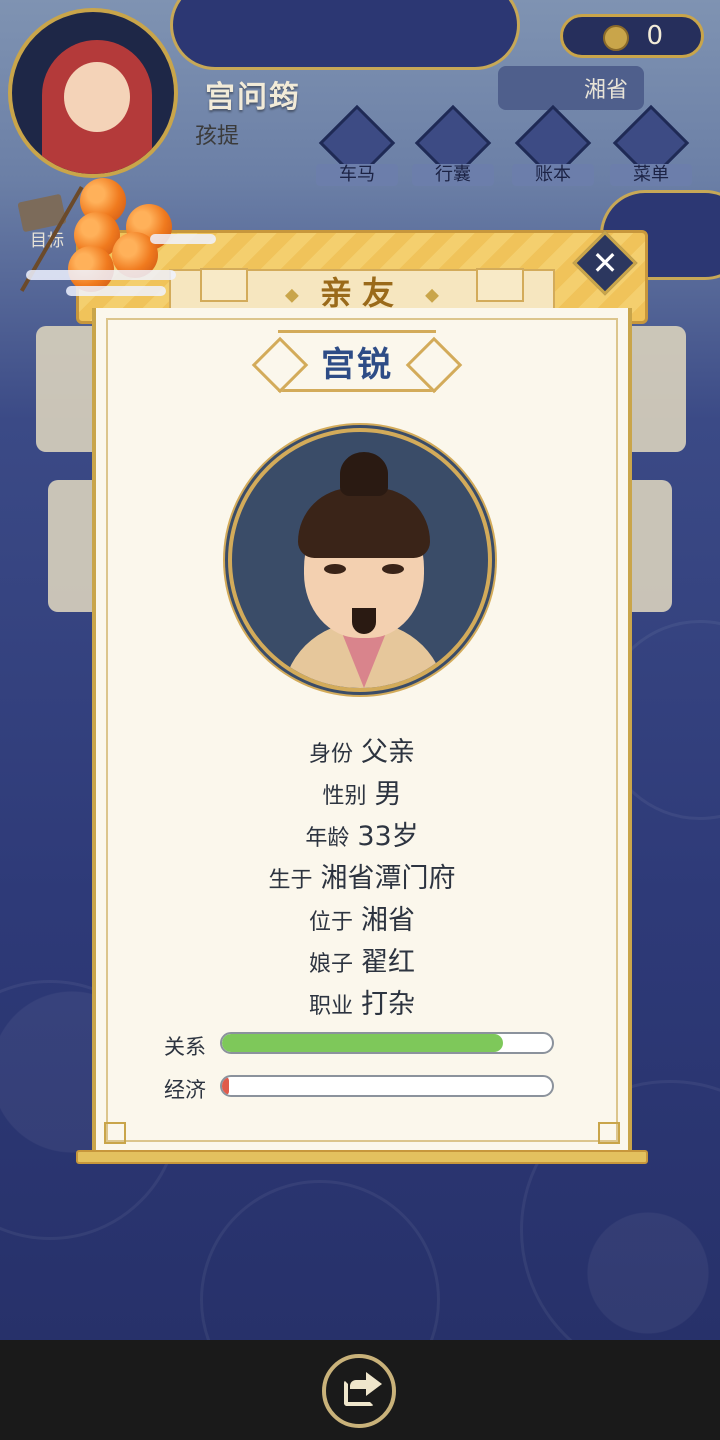 Image resolution: width=720 pixels, height=1440 pixels. I want to click on info-label: 职业, so click(330, 1006).